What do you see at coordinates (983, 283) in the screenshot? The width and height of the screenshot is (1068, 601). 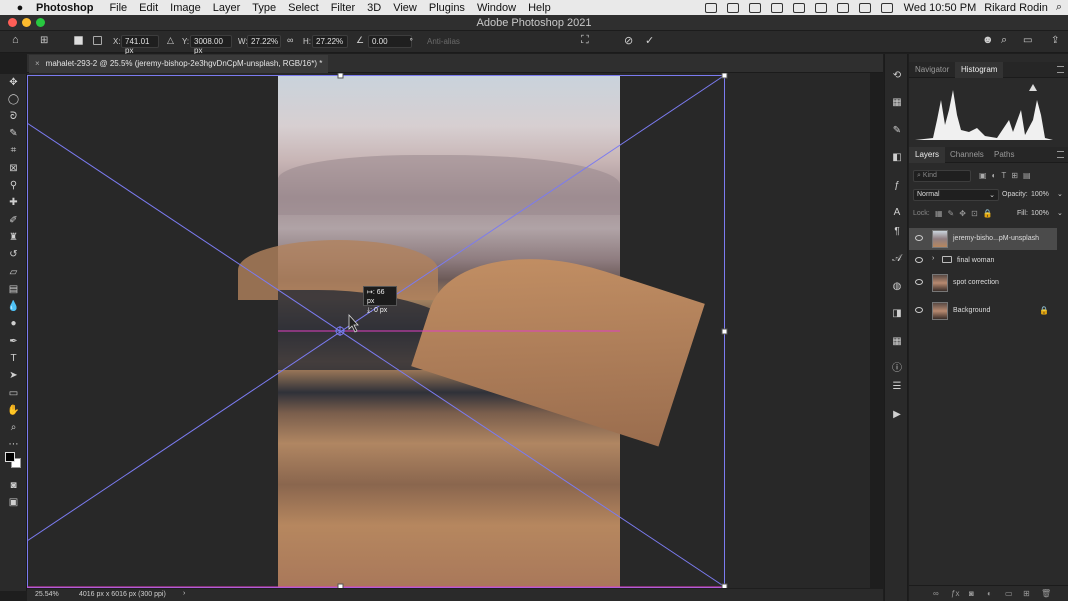 I see `layer-row: spot correction` at bounding box center [983, 283].